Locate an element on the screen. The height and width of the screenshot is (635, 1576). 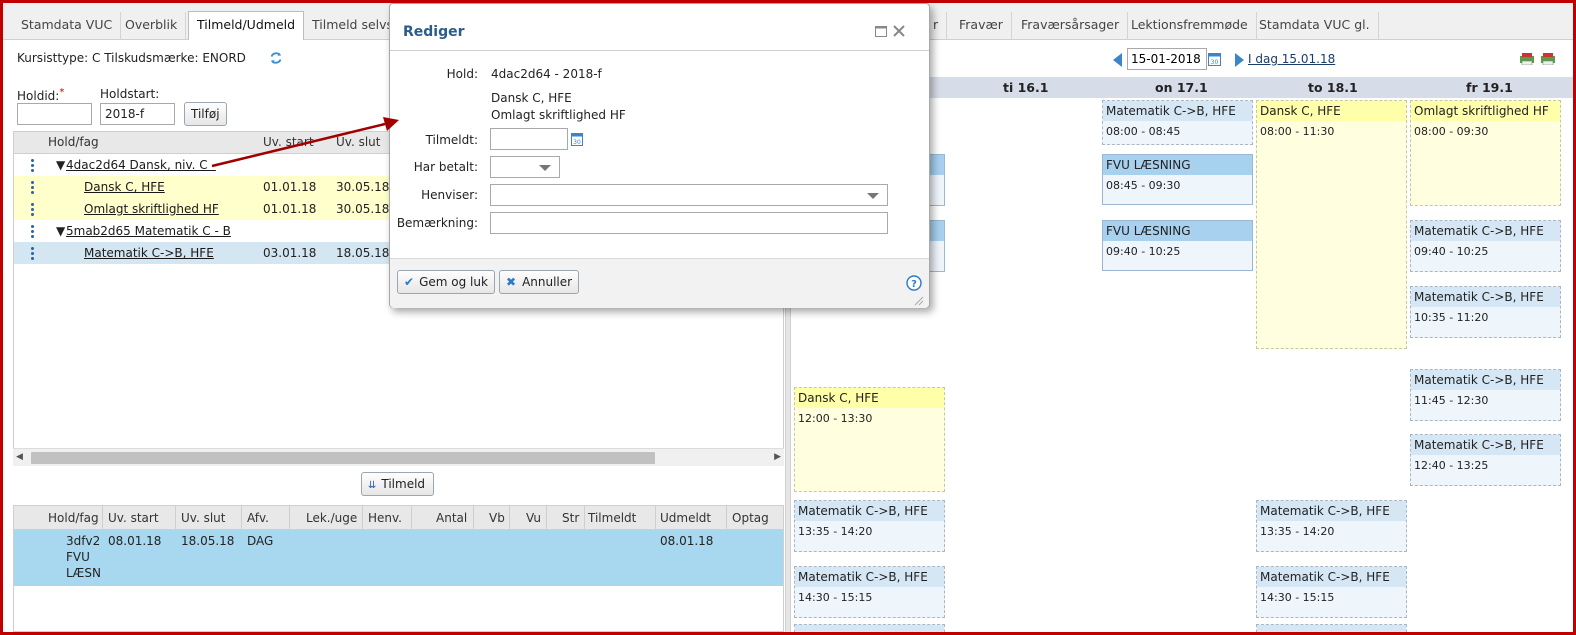
tilmeld-button: ⇊ Tilmeld is located at coordinates (398, 484).